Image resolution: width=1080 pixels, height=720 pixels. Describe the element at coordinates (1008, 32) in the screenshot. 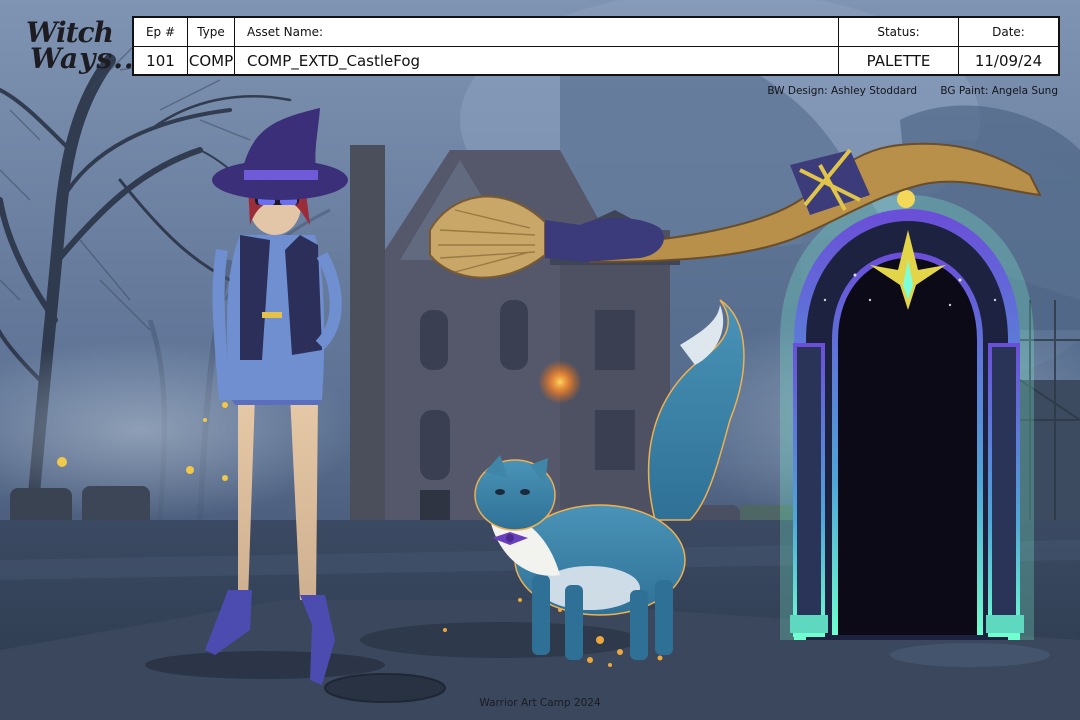

I see `date-header: Date:` at that location.